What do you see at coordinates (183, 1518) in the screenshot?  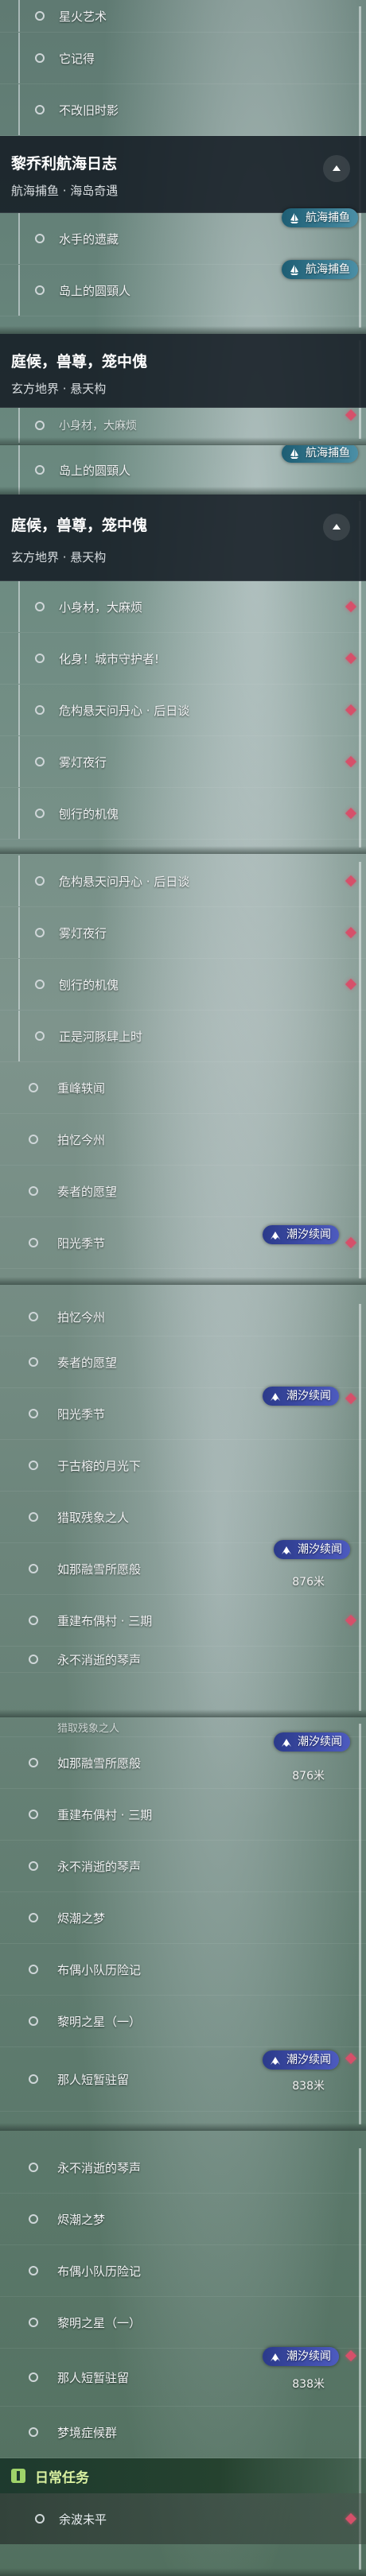 I see `quest-item: 猎取残象之人` at bounding box center [183, 1518].